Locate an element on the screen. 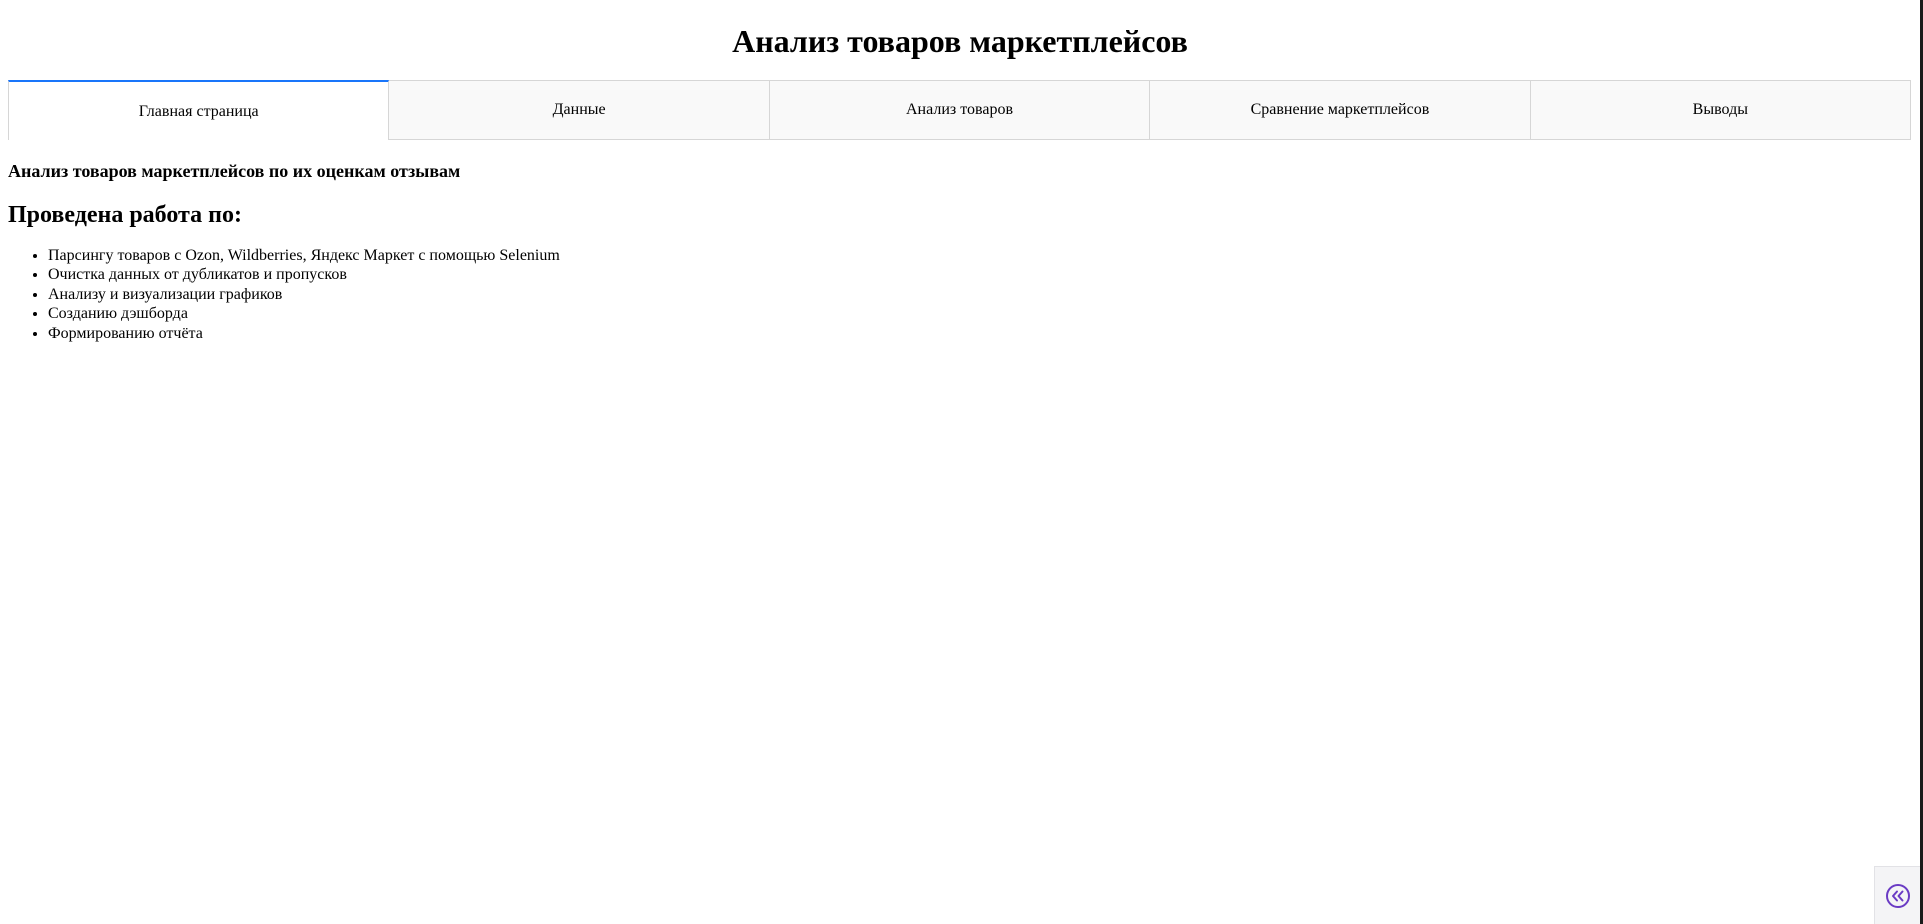  list-item: Формированию отчёта is located at coordinates (968, 333).